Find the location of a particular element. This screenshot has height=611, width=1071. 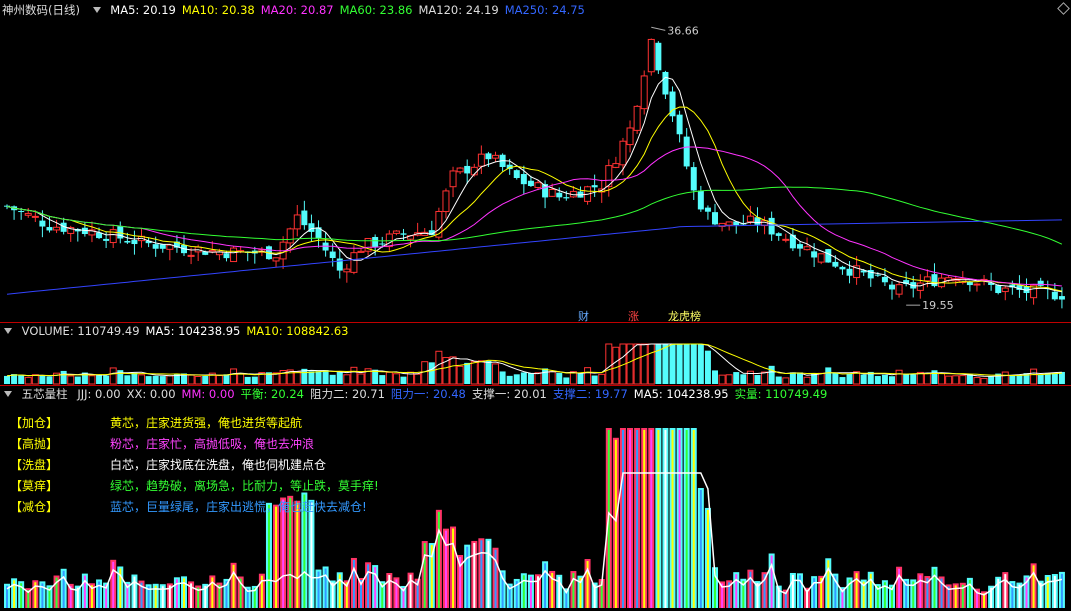

volume-label-1: MA5: 104238.95 is located at coordinates (193, 331).